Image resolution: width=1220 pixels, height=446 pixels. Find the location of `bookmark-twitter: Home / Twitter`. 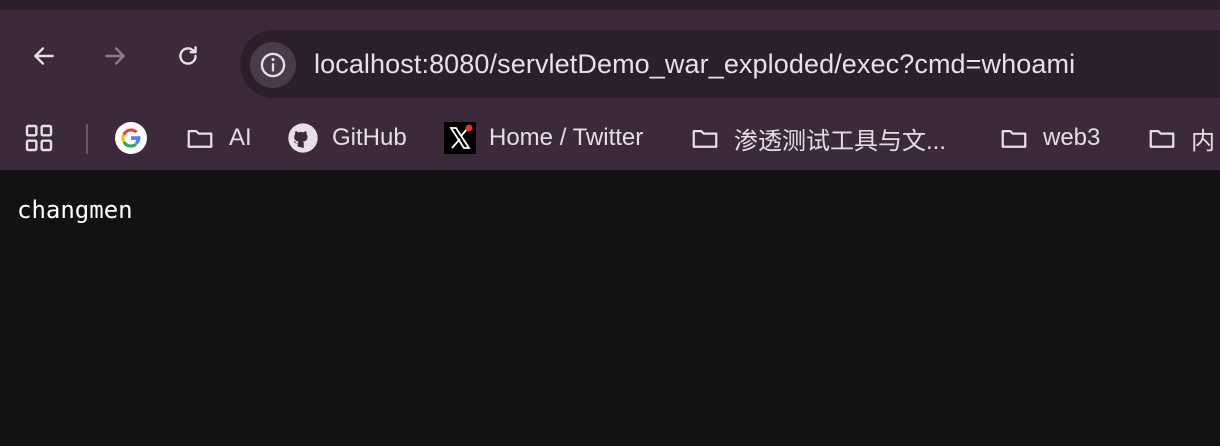

bookmark-twitter: Home / Twitter is located at coordinates (543, 138).